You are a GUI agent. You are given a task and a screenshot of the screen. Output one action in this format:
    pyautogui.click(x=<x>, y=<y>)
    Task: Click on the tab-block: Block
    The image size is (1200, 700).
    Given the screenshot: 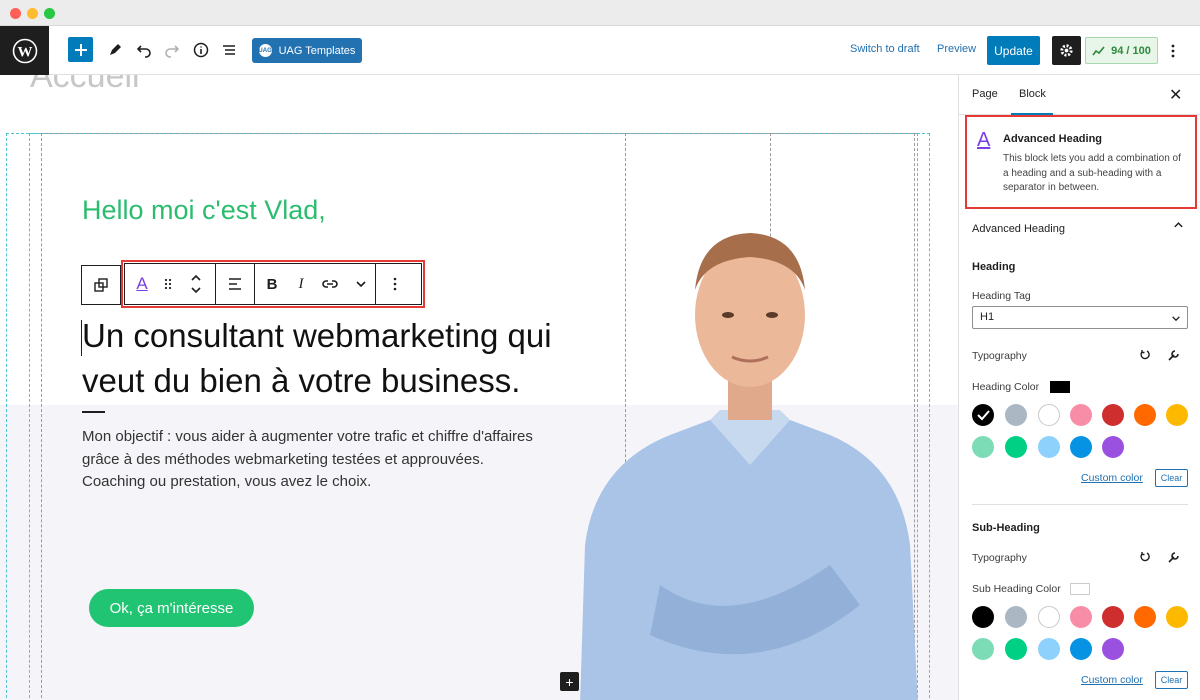 What is the action you would take?
    pyautogui.click(x=1032, y=94)
    